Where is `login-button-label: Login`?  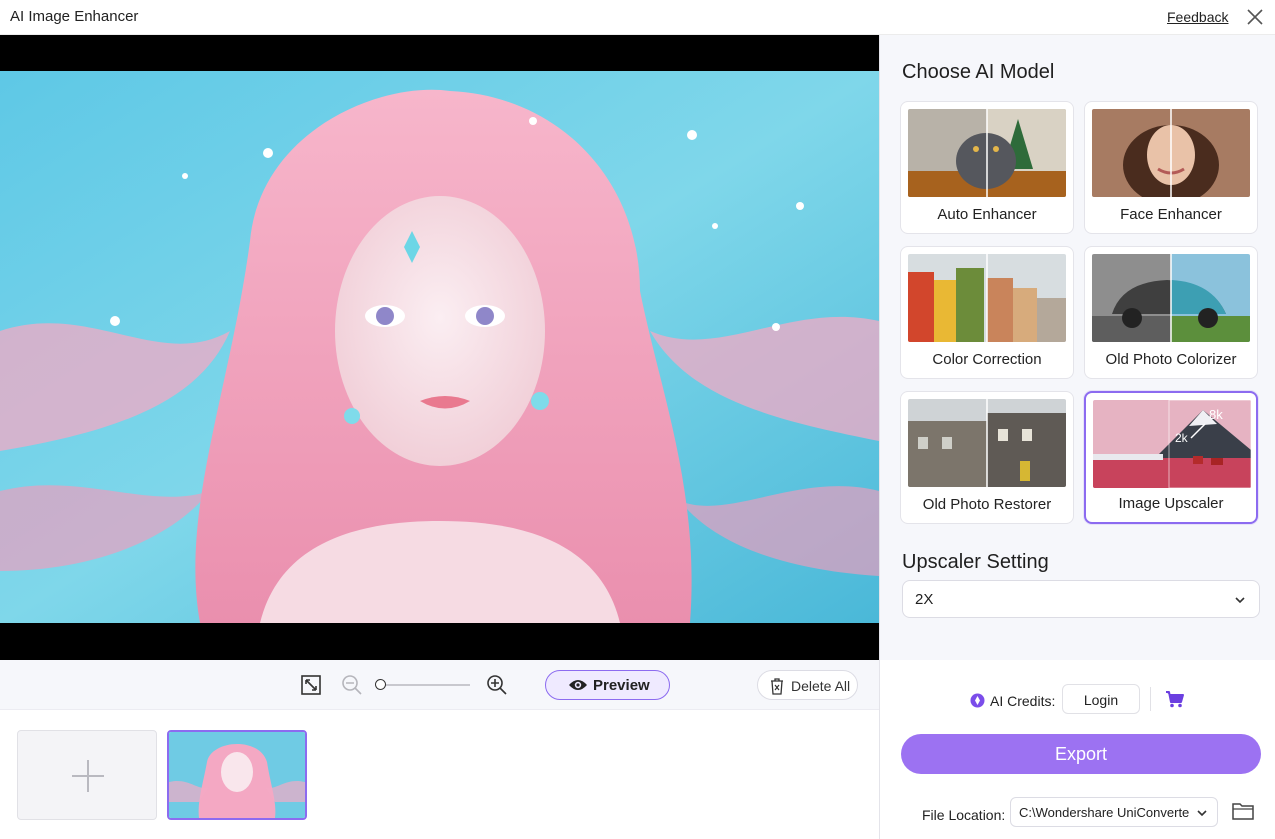
login-button-label: Login is located at coordinates (1101, 700).